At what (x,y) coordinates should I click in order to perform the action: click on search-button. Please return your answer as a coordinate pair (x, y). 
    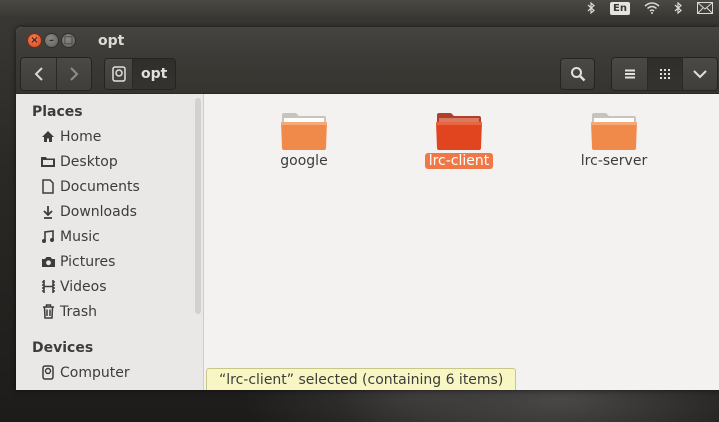
    Looking at the image, I should click on (578, 73).